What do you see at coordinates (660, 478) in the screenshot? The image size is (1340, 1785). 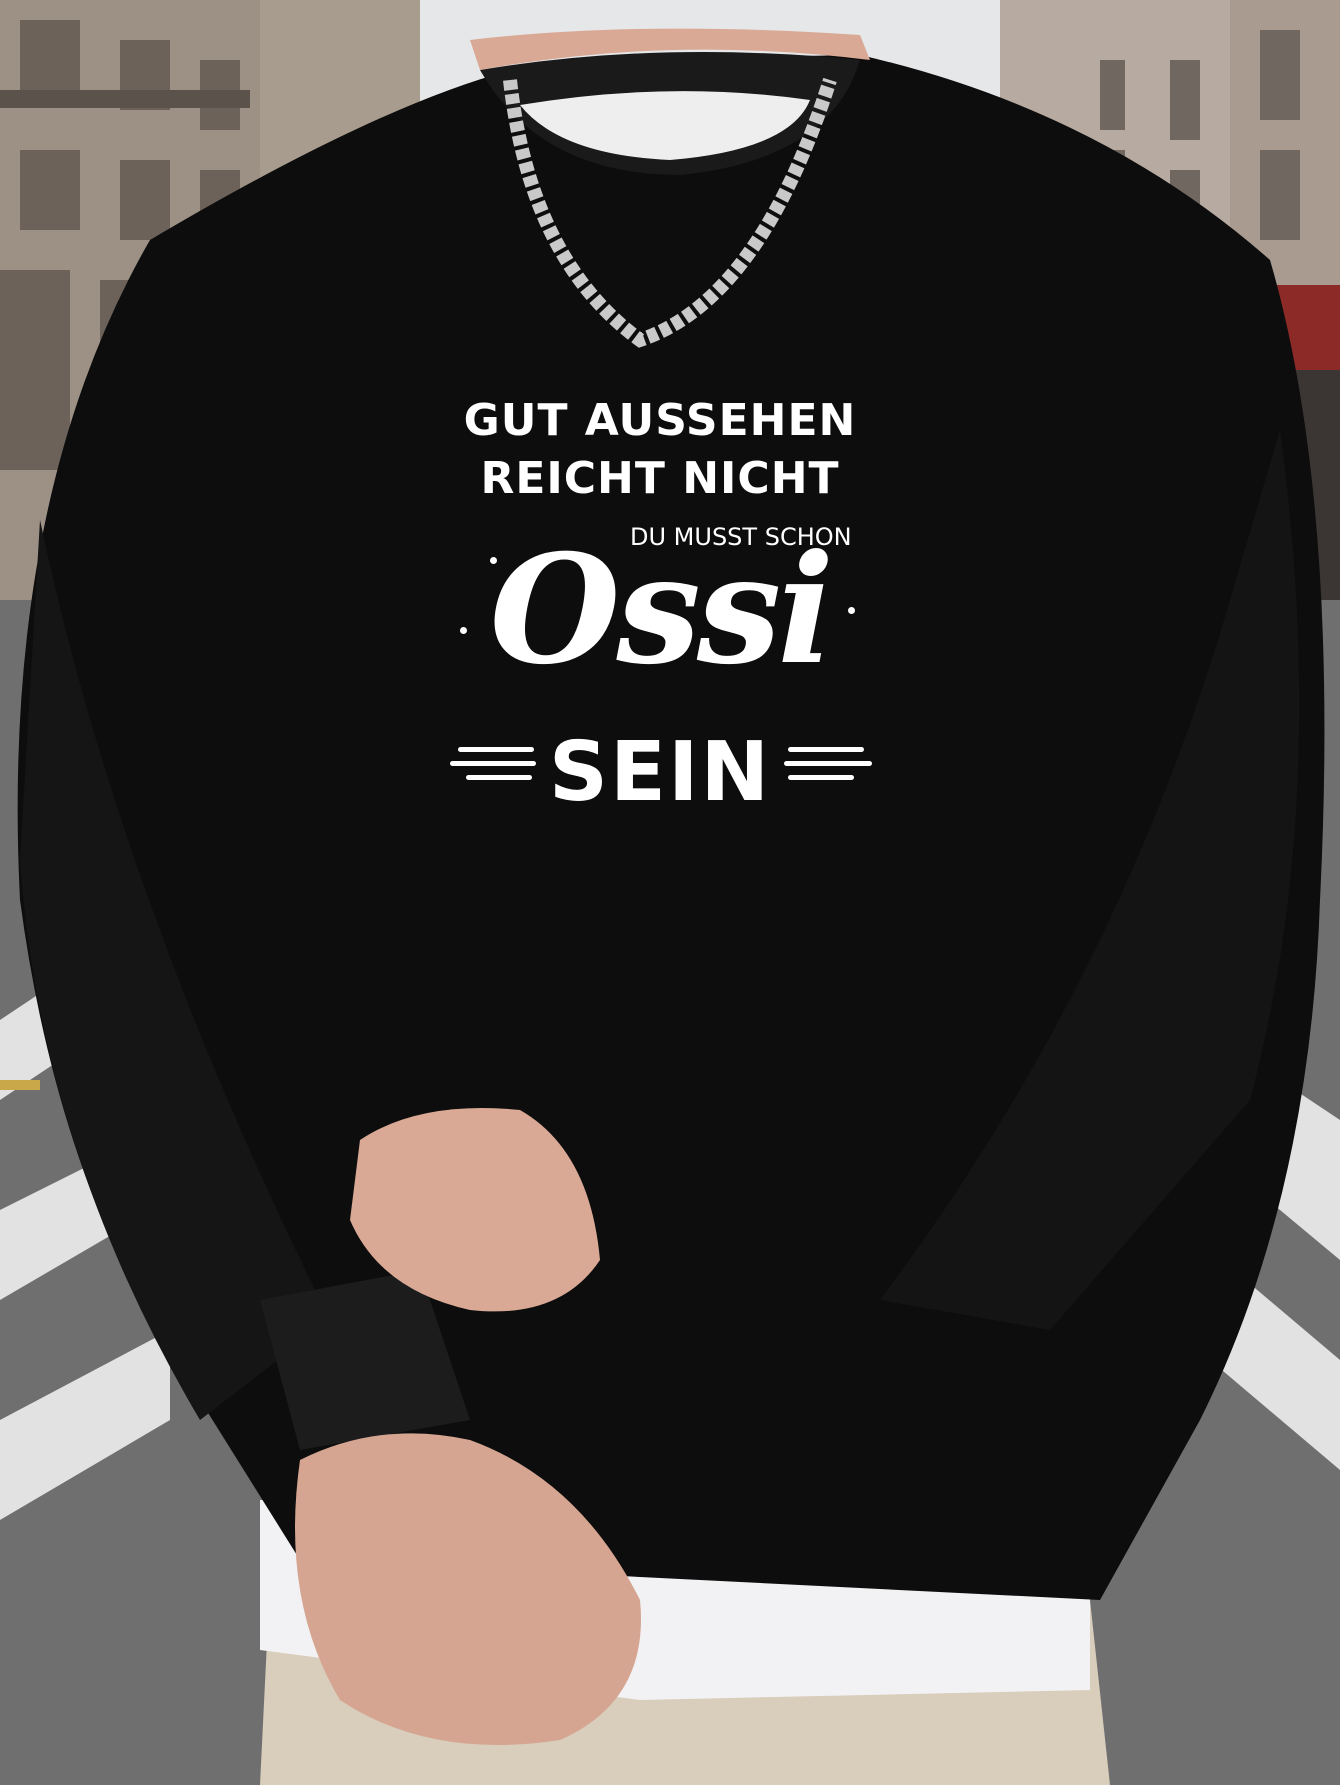 I see `print-line-2: REICHT NICHT` at bounding box center [660, 478].